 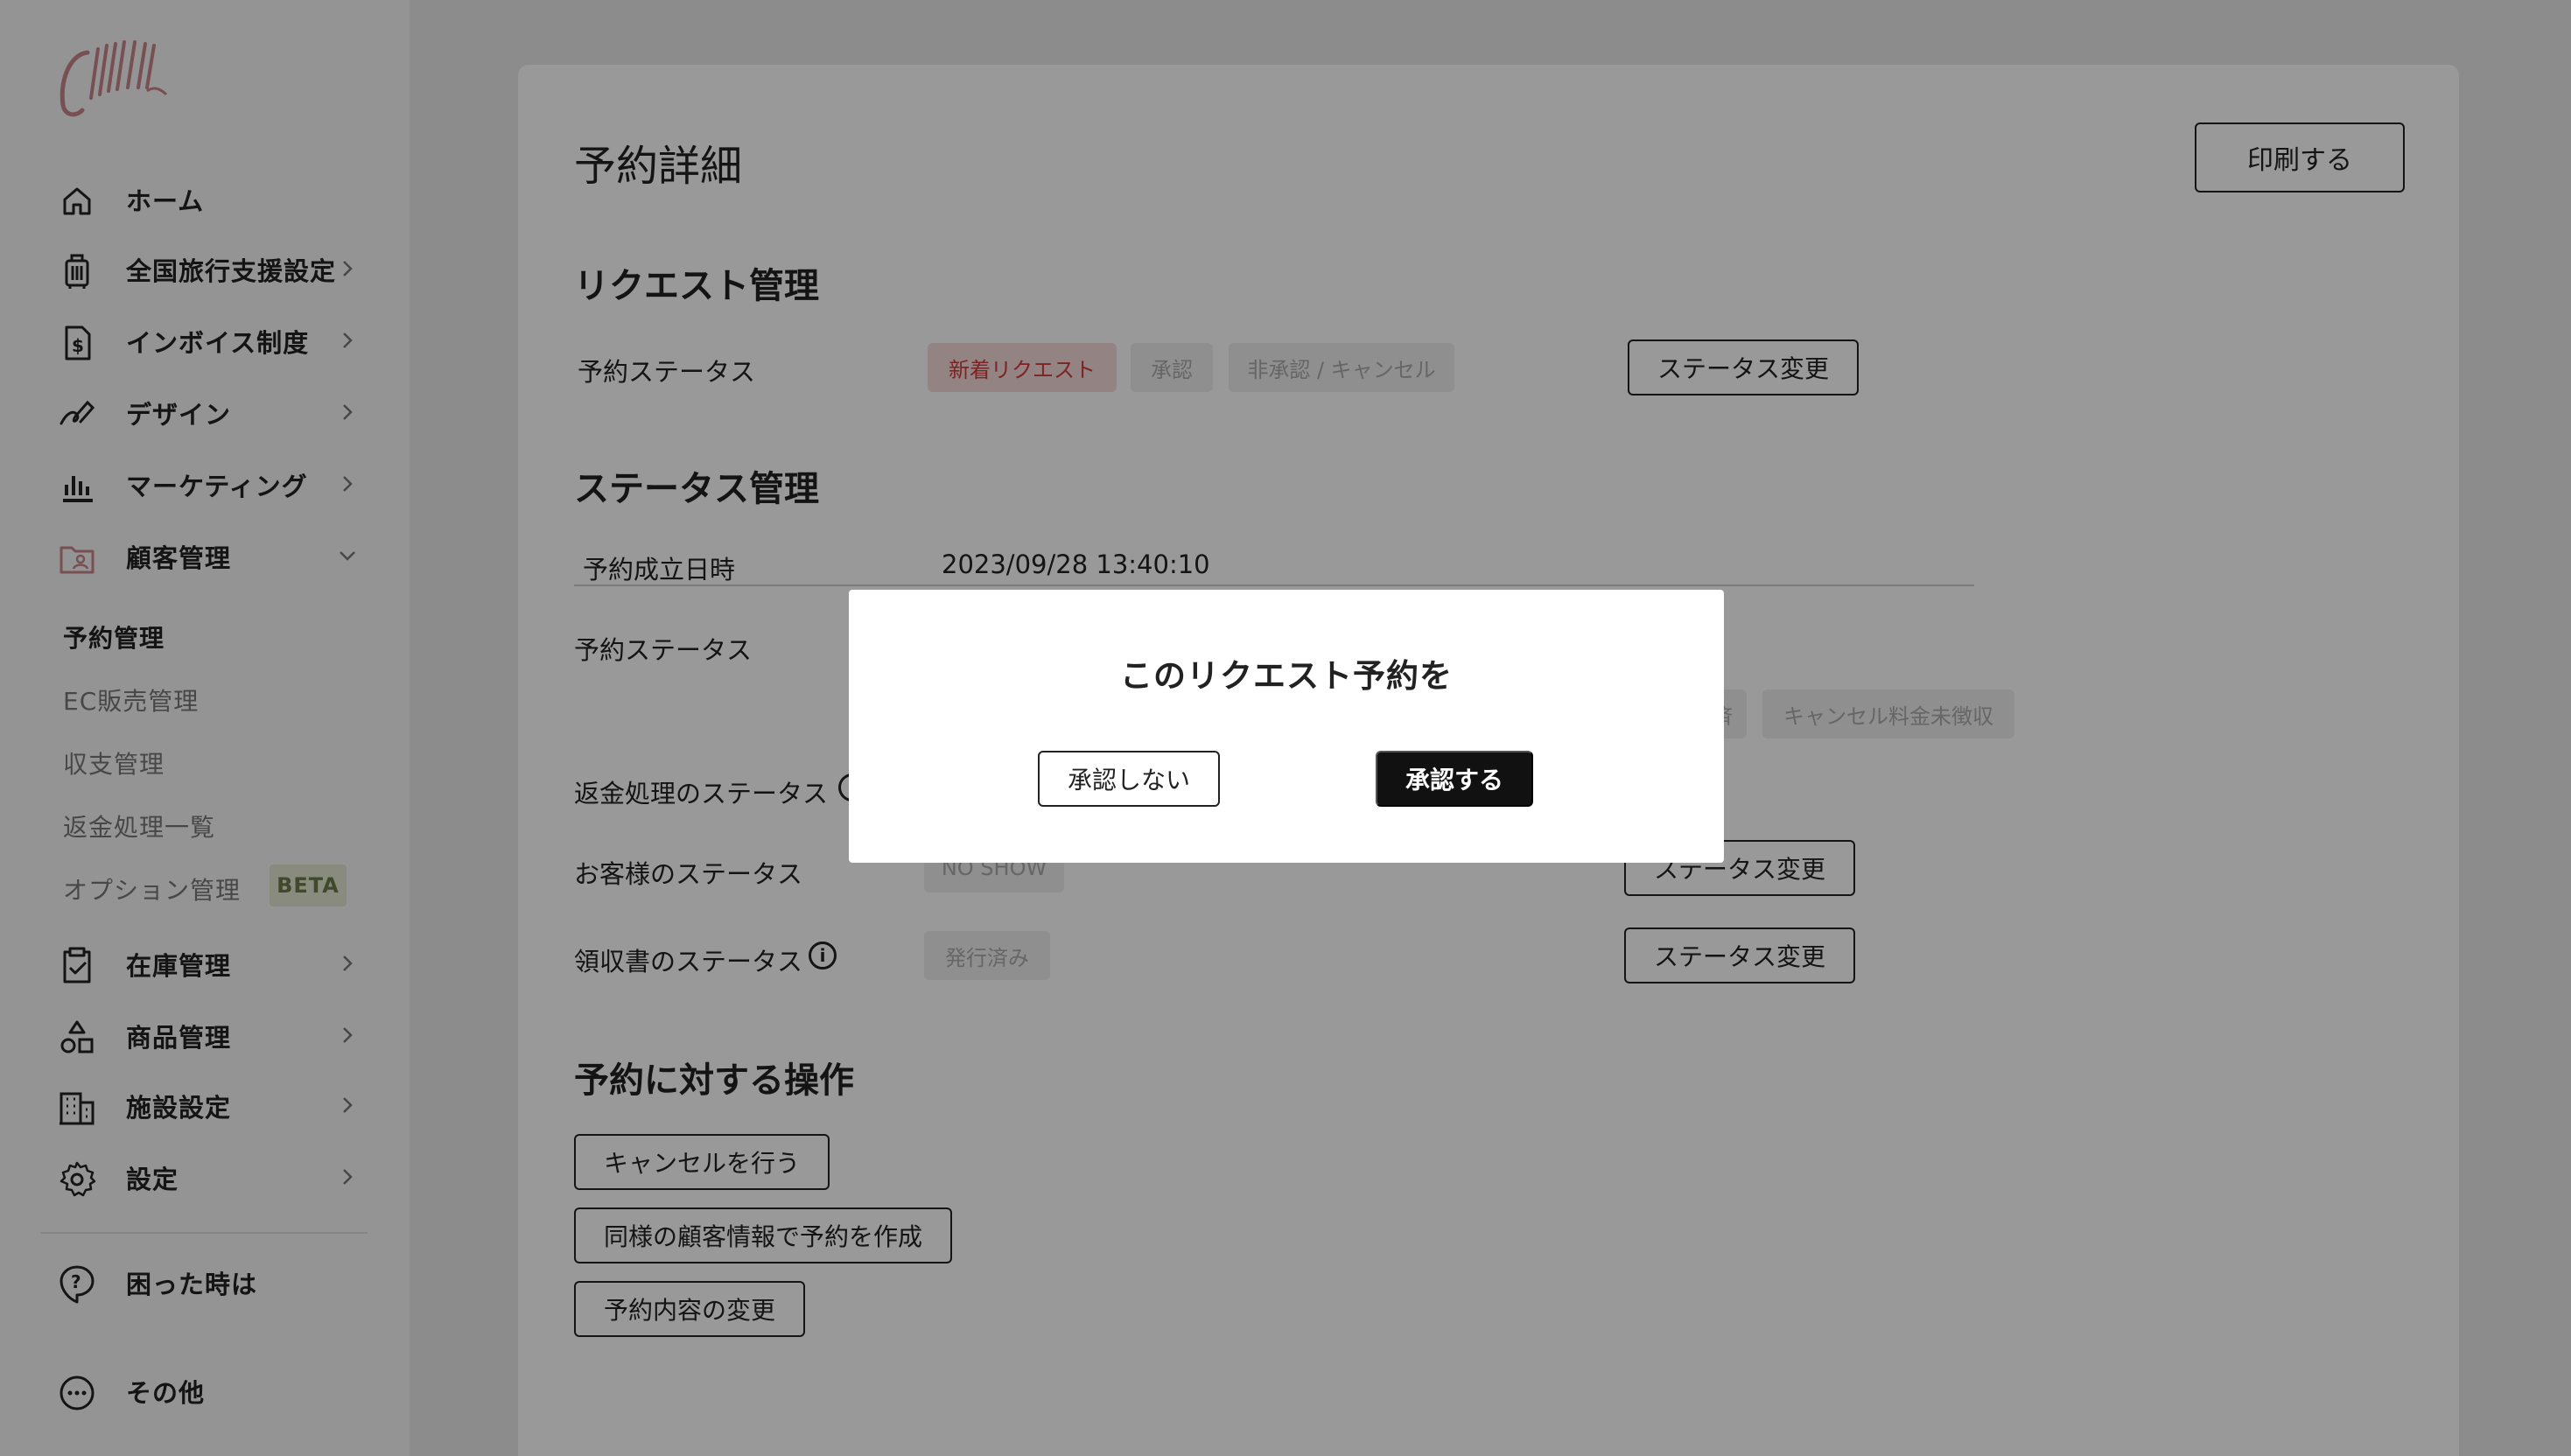 I want to click on modal-title: このリクエスト予約を, so click(x=1286, y=676).